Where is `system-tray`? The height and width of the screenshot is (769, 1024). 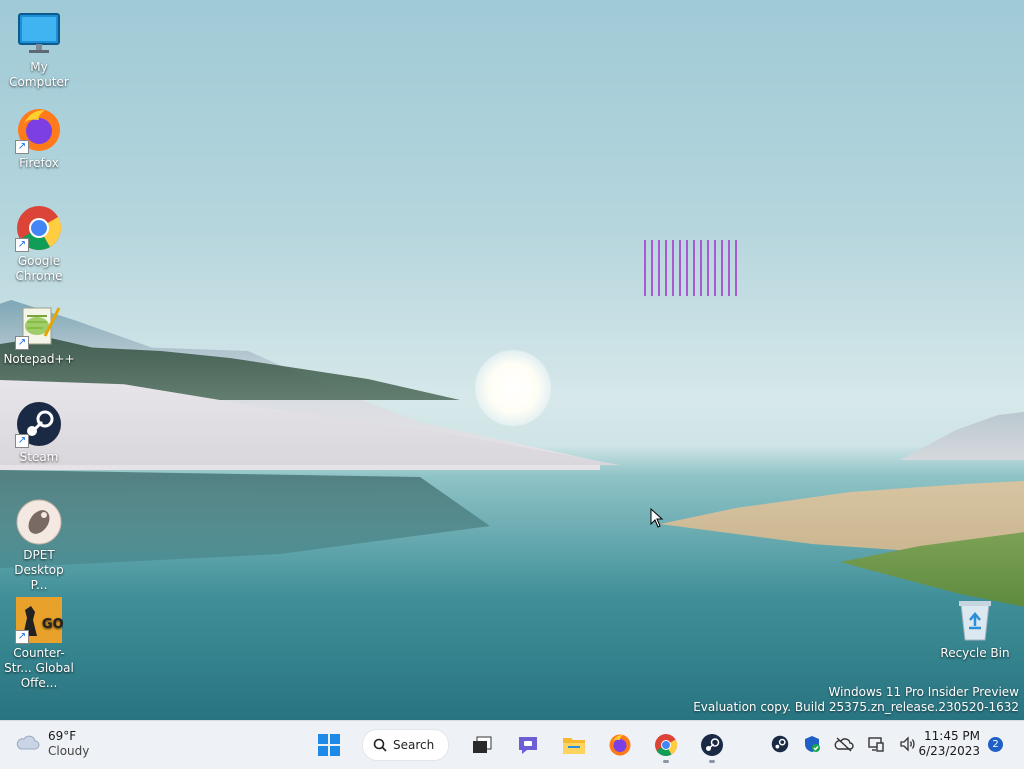
system-tray is located at coordinates (844, 744).